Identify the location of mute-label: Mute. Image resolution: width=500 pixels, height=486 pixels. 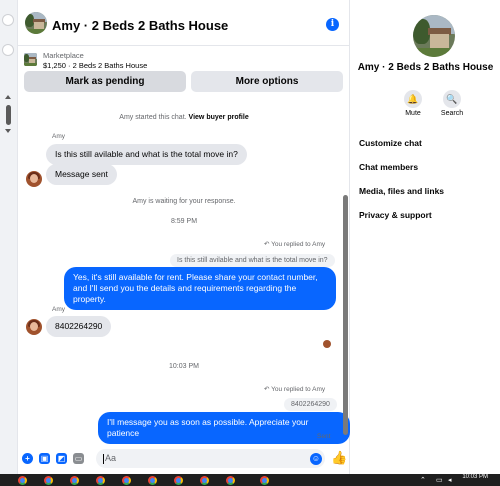
(413, 113).